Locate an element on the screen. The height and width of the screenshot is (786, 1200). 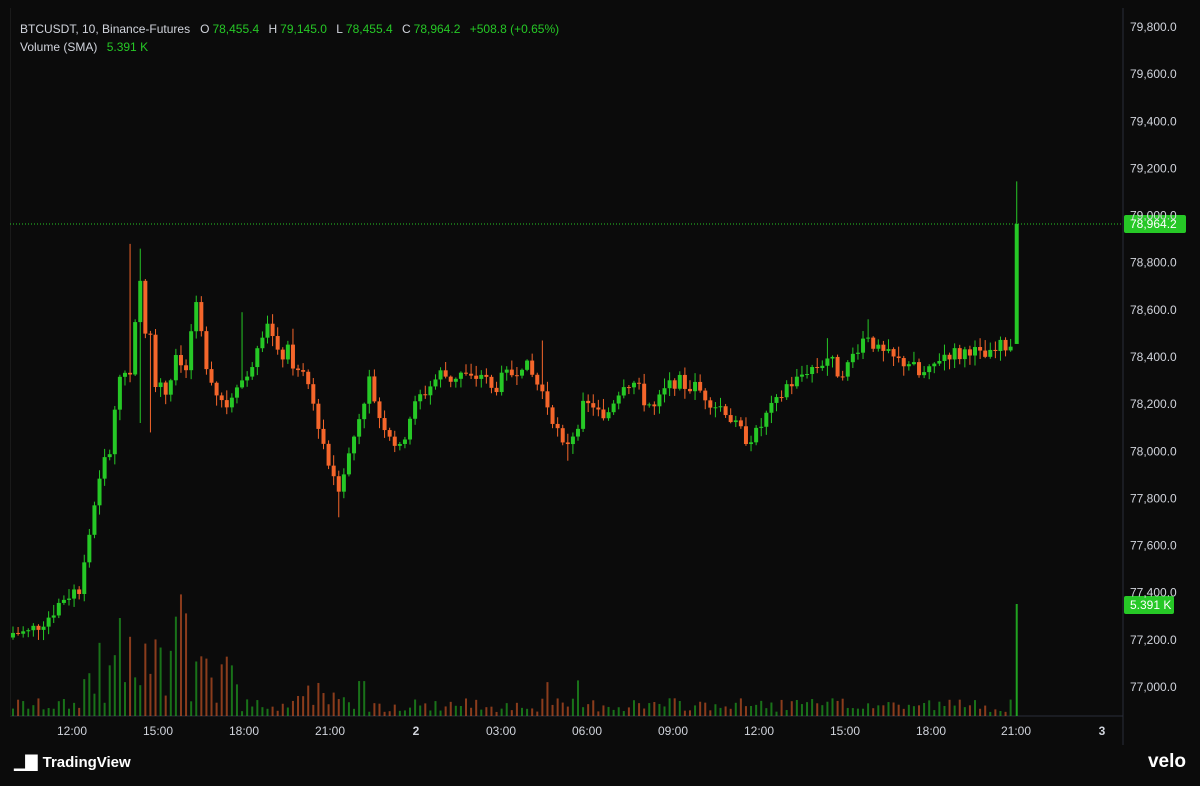
price-tick-label: 77,600.0 is located at coordinates (1153, 546).